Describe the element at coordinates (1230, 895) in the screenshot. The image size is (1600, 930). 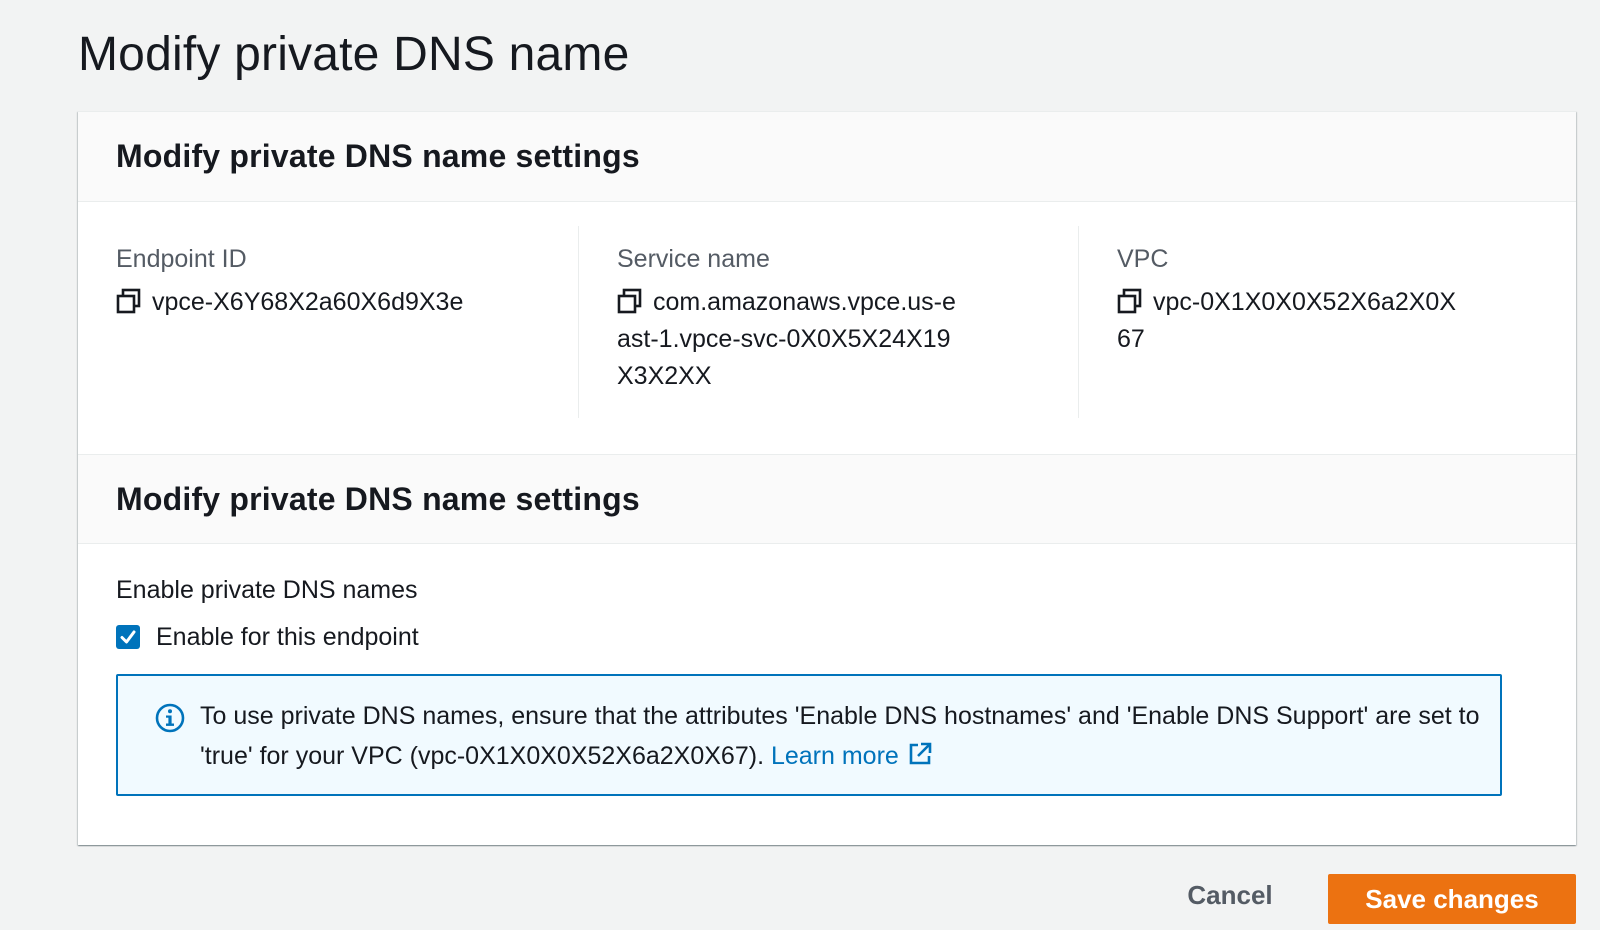
I see `cancel-button: Cancel` at that location.